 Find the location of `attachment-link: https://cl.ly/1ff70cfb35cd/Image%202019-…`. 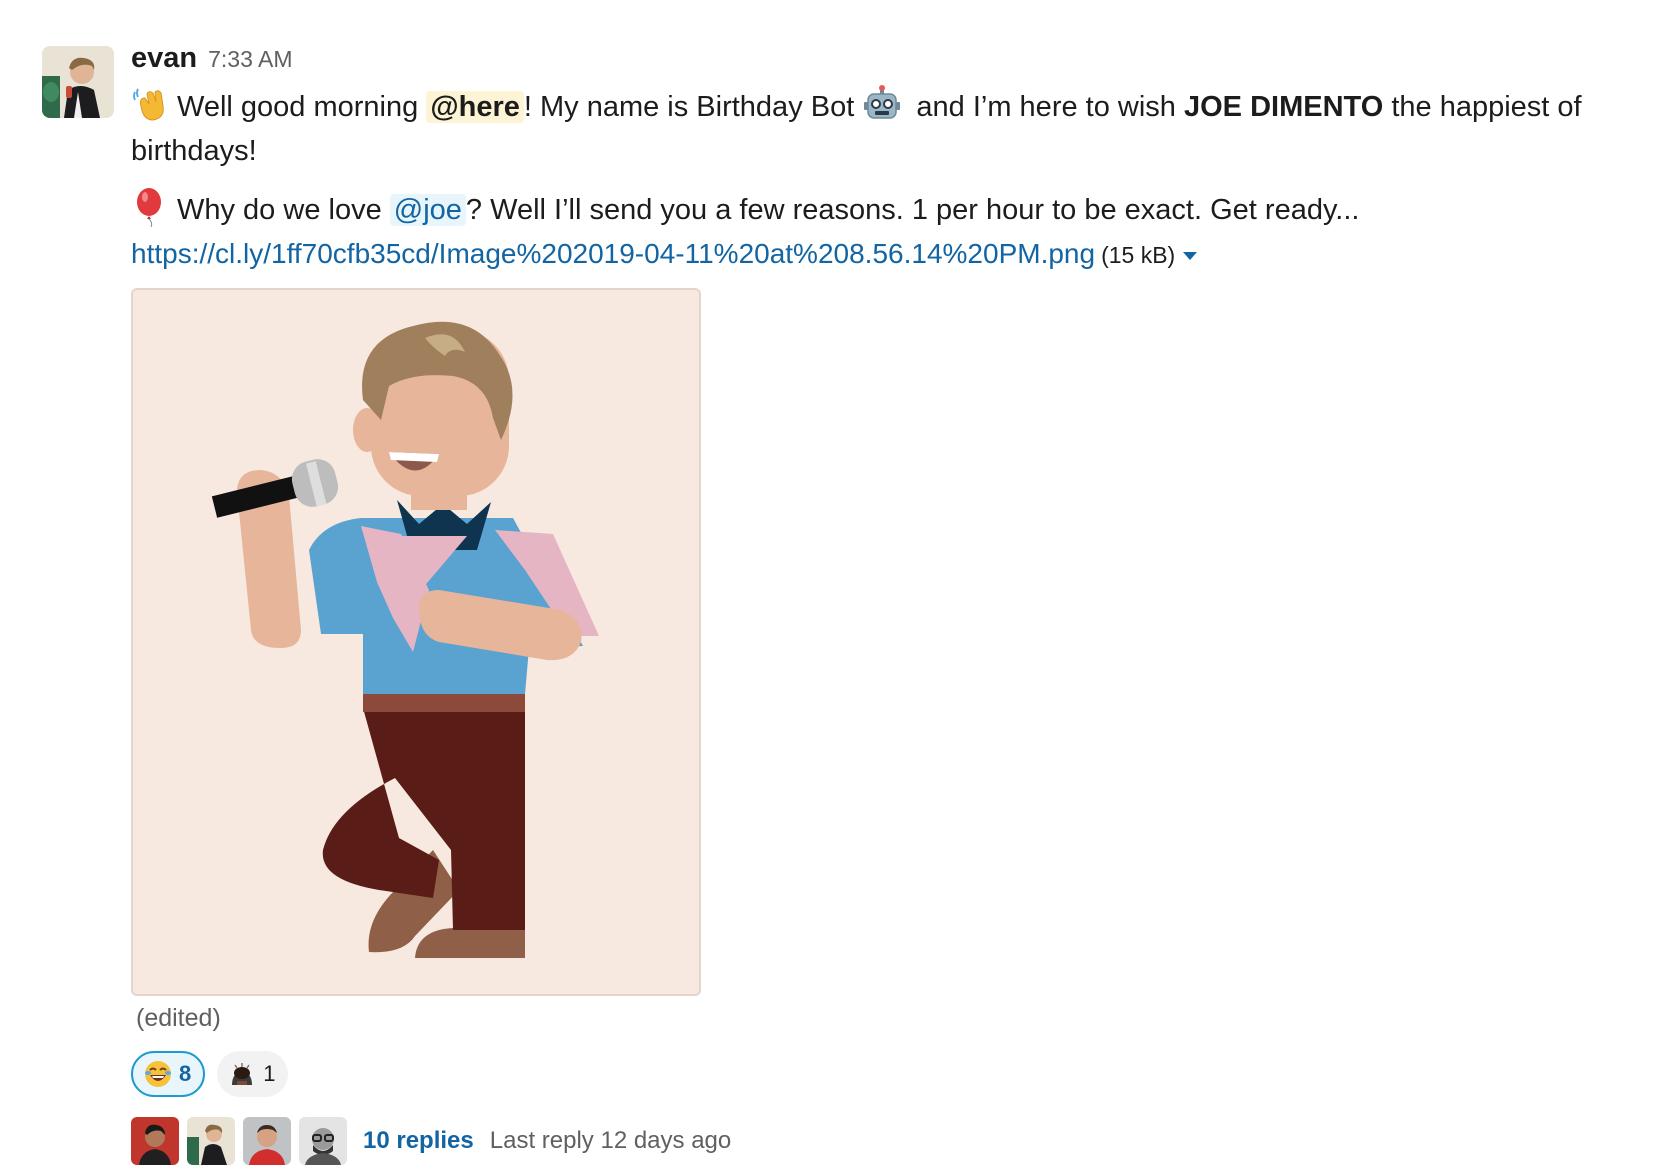

attachment-link: https://cl.ly/1ff70cfb35cd/Image%202019-… is located at coordinates (613, 253).